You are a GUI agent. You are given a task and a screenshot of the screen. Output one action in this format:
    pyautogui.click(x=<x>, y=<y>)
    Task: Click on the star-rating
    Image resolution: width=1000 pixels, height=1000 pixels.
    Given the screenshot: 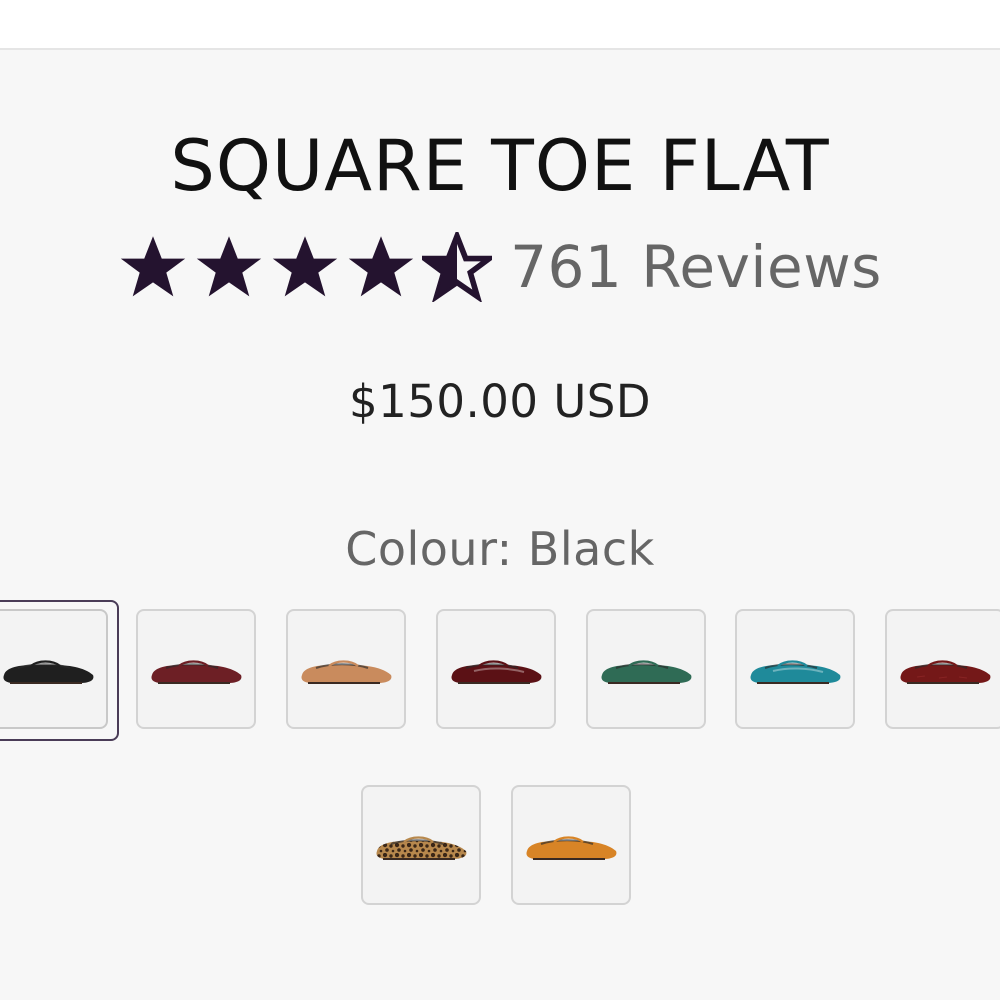 What is the action you would take?
    pyautogui.click(x=305, y=267)
    